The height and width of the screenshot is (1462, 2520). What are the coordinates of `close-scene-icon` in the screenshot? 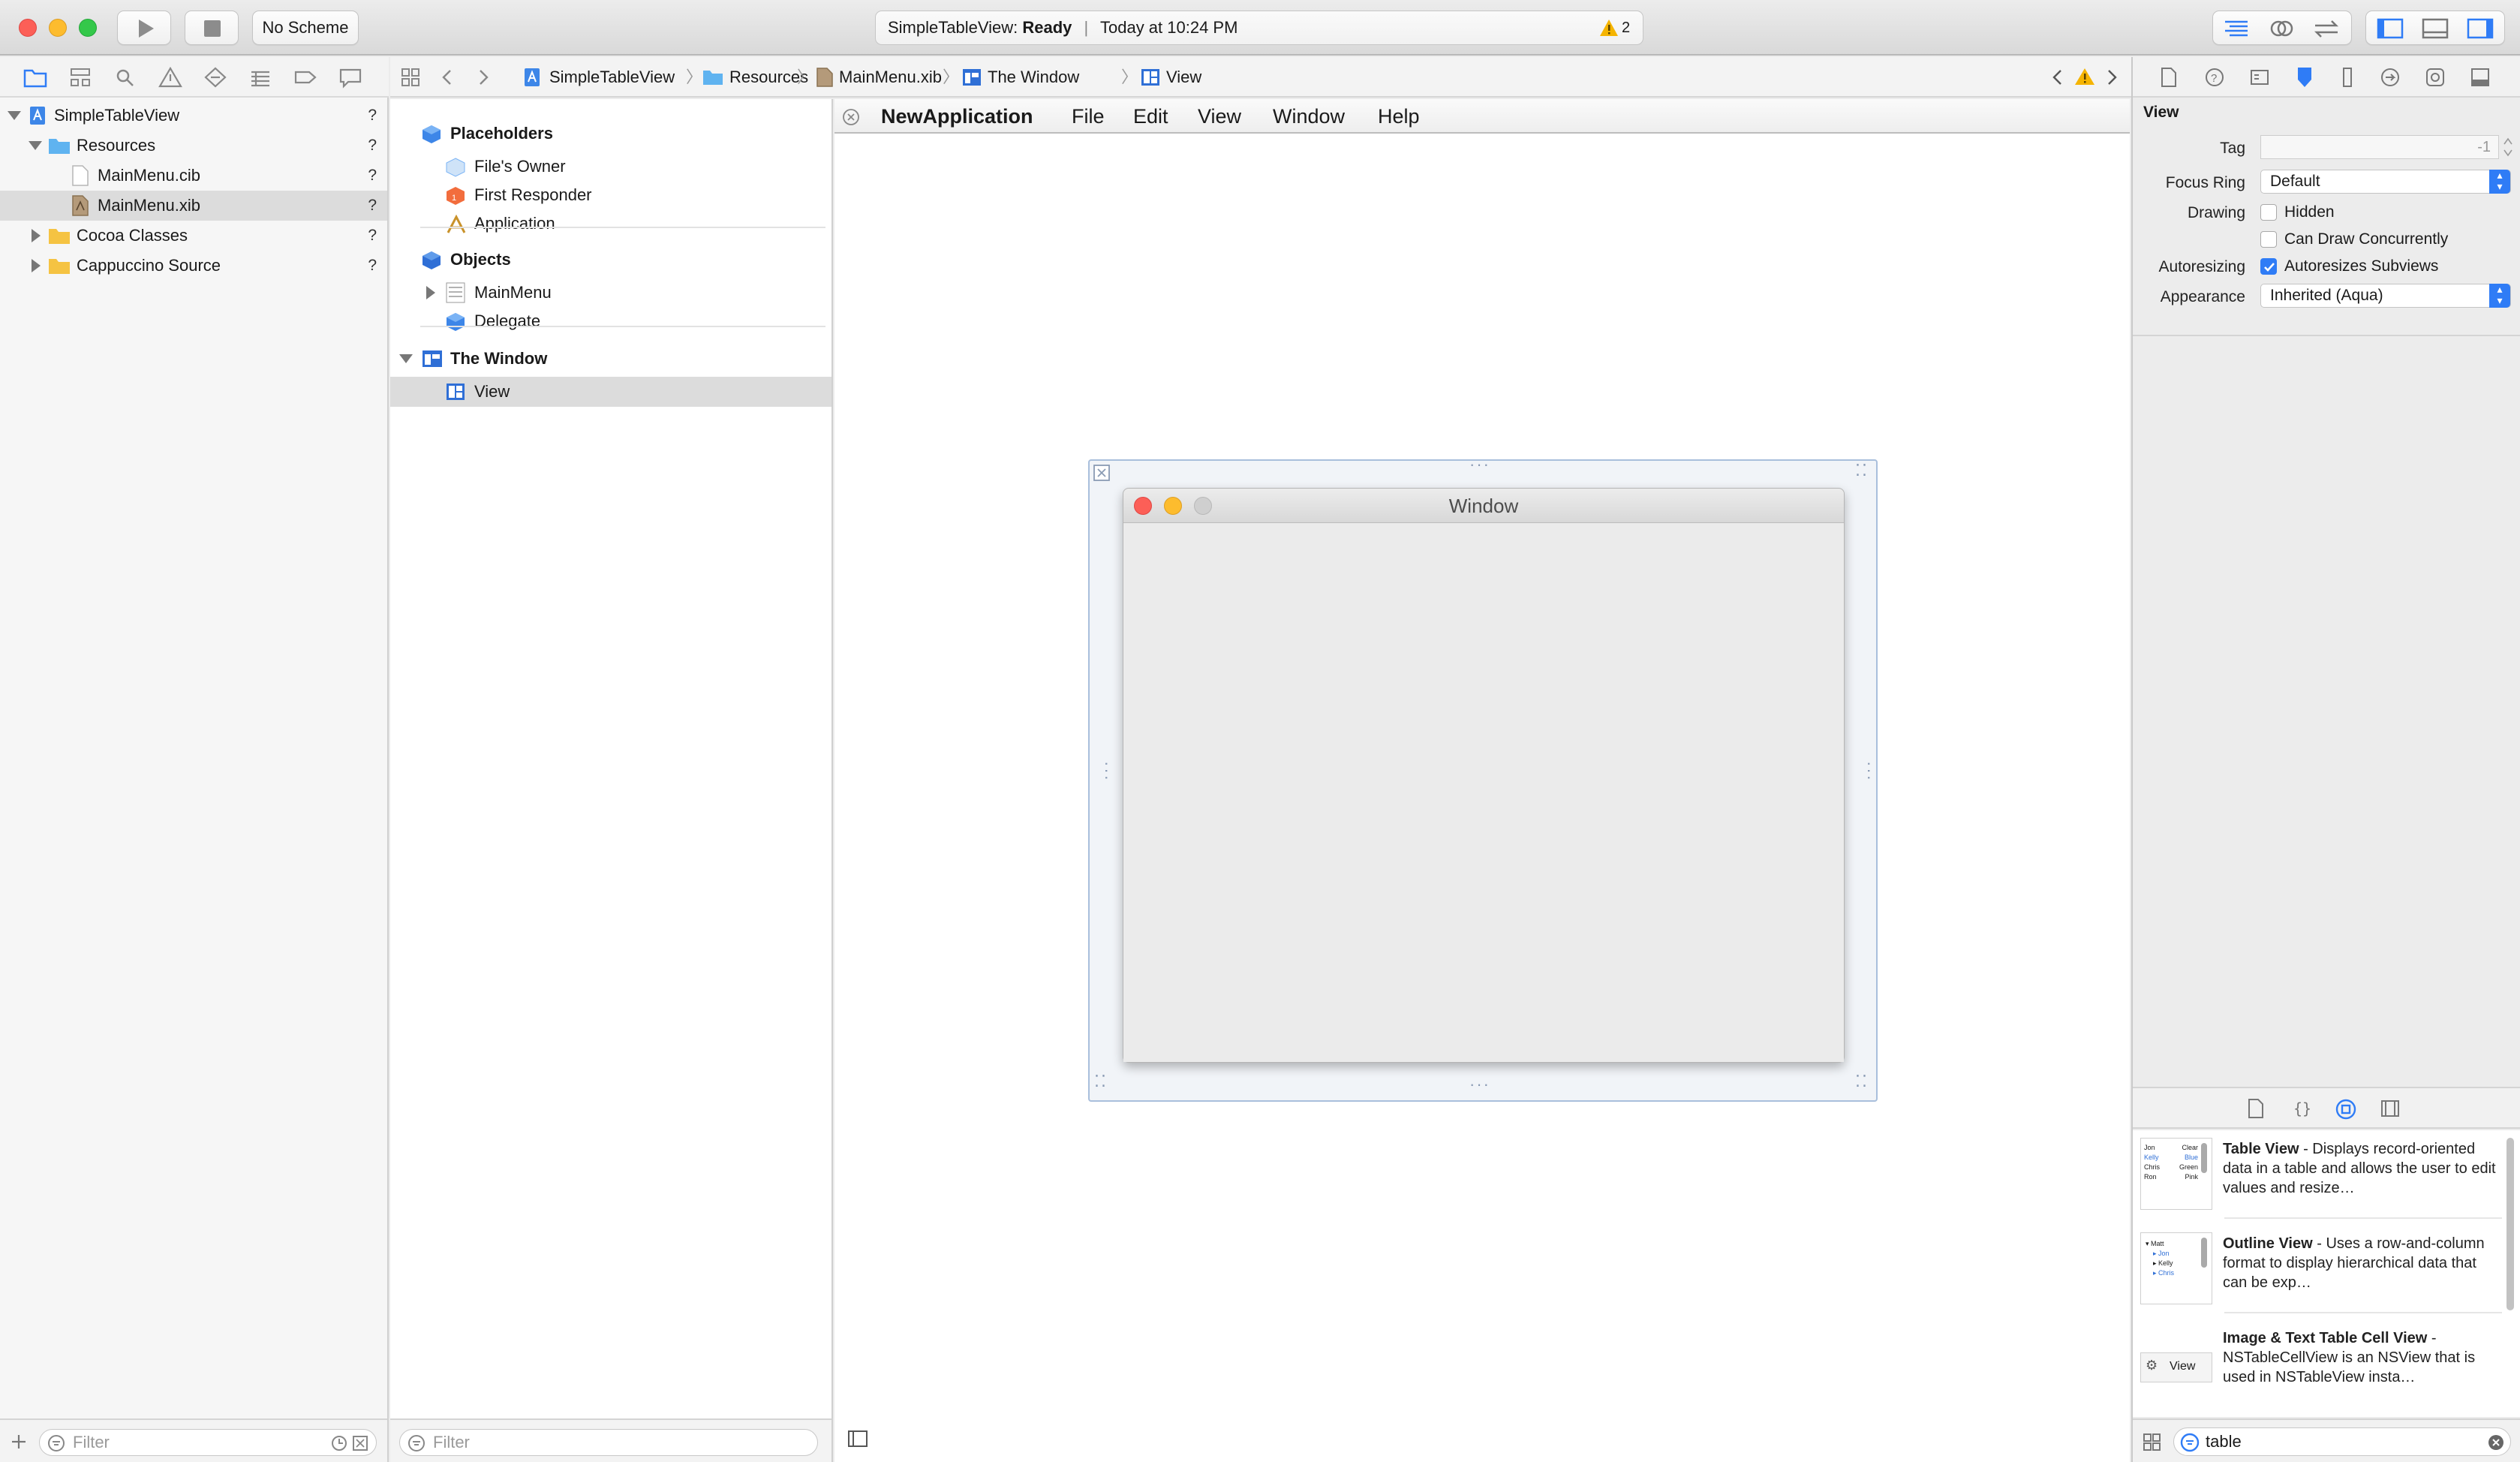 It's located at (1102, 473).